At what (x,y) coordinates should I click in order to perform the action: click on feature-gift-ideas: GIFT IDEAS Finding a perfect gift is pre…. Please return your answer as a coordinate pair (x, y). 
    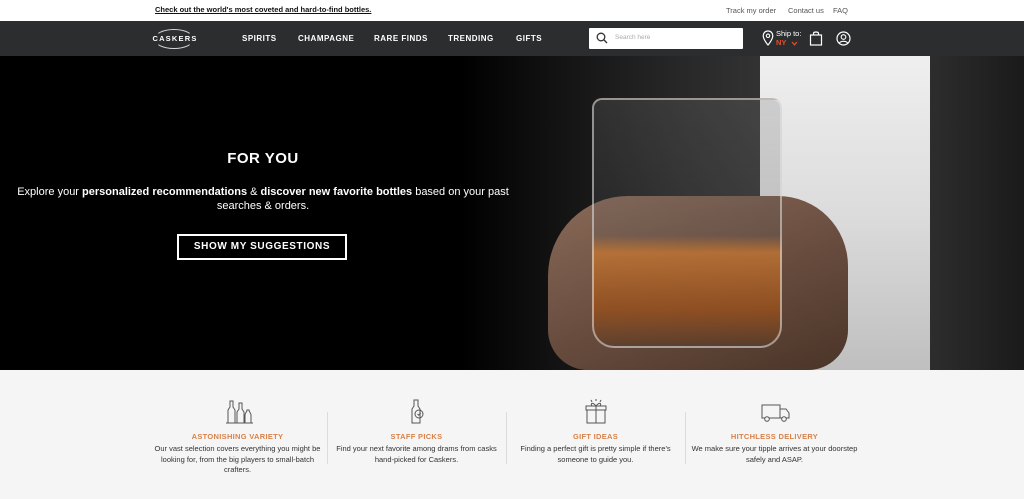
    Looking at the image, I should click on (595, 434).